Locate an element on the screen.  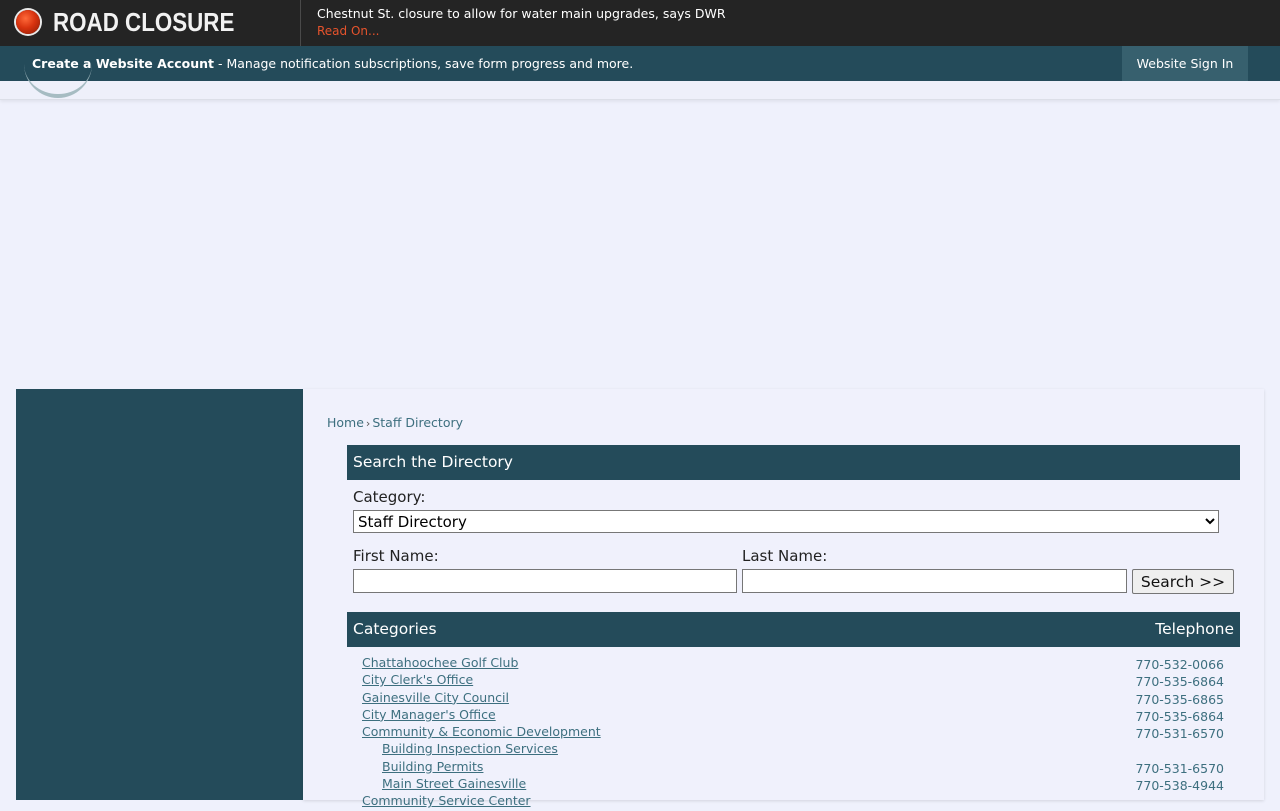
category-link: Gainesville City Council is located at coordinates (435, 697).